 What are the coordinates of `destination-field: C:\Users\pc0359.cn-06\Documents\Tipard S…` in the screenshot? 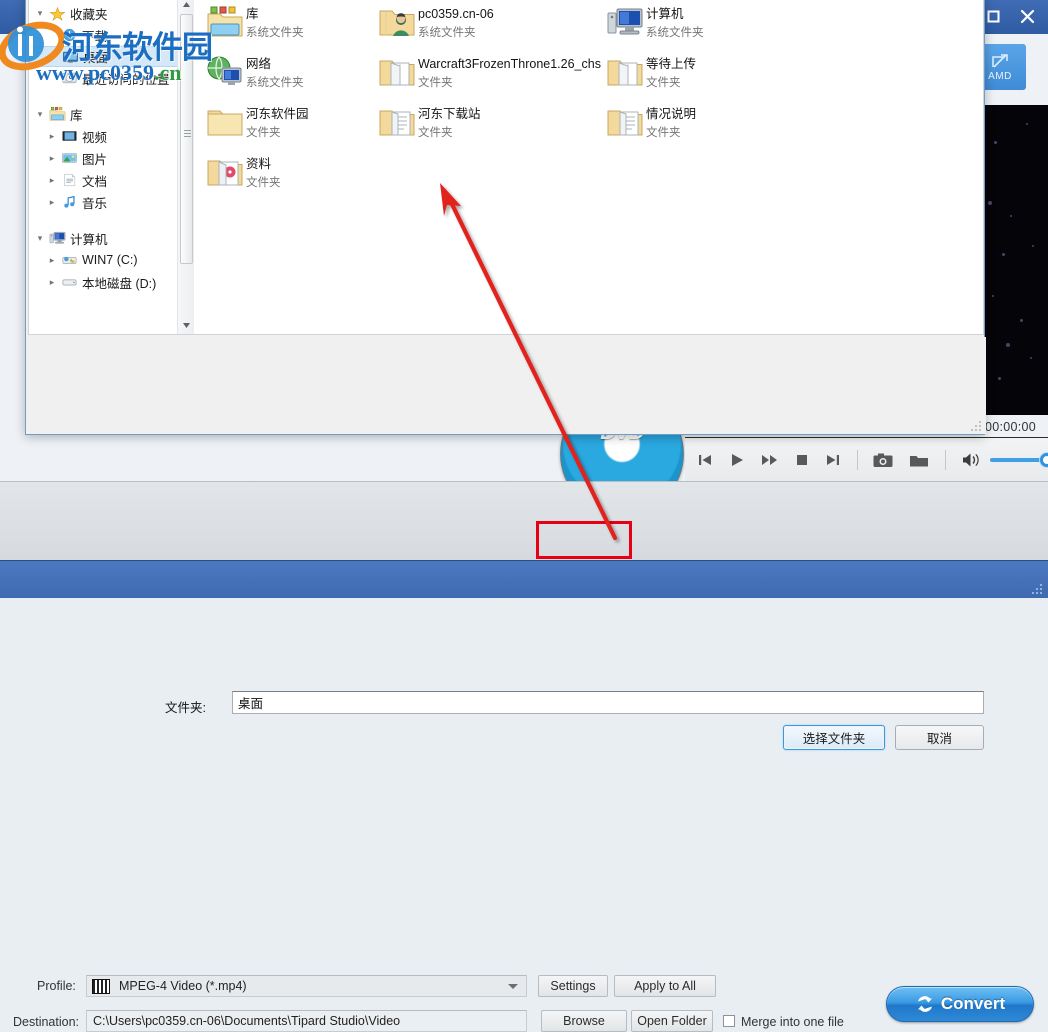 It's located at (306, 1021).